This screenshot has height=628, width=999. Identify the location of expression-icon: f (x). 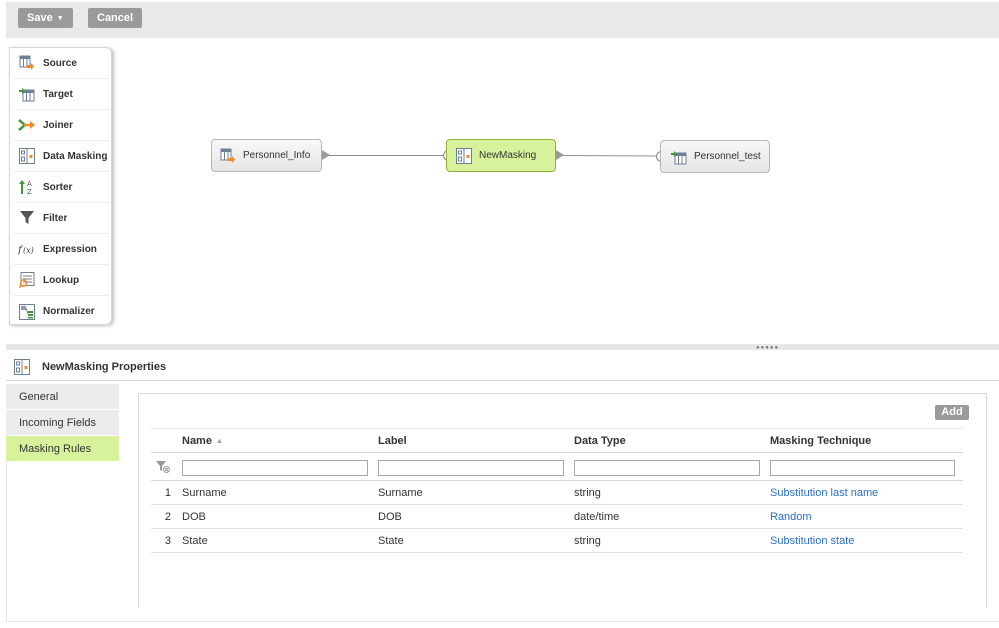
(27, 249).